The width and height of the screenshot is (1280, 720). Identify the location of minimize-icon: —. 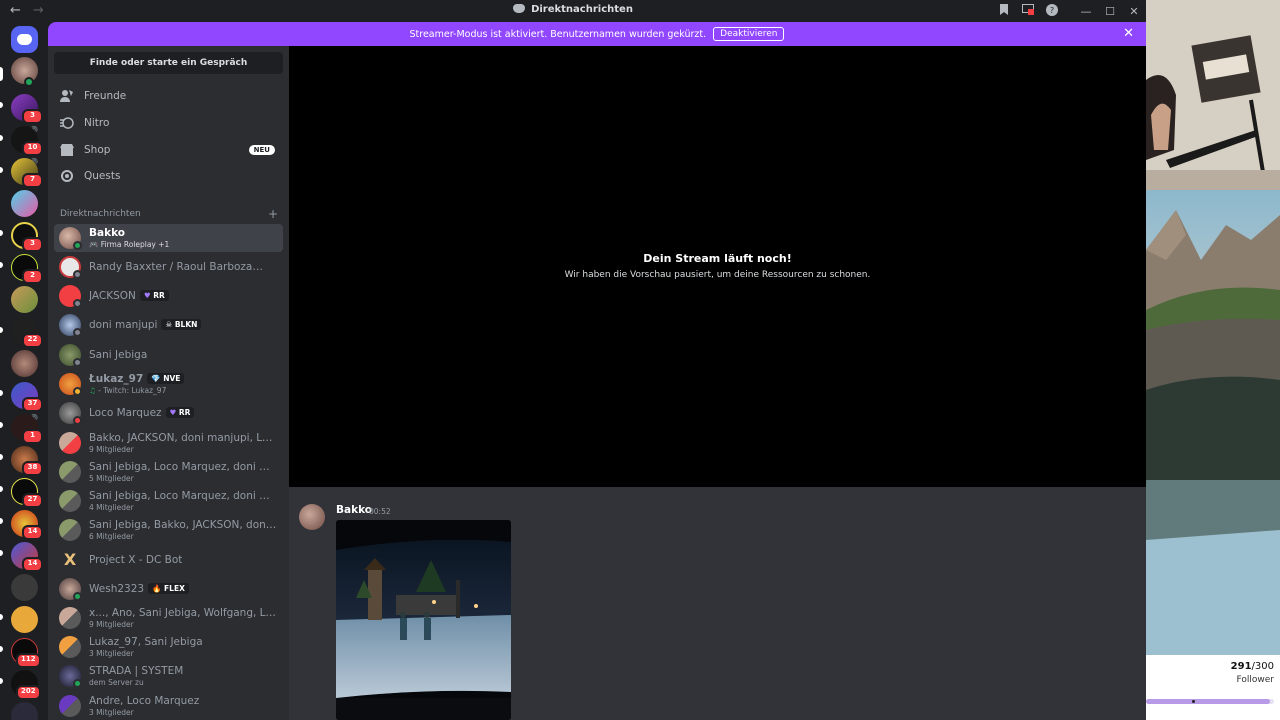
(1086, 11).